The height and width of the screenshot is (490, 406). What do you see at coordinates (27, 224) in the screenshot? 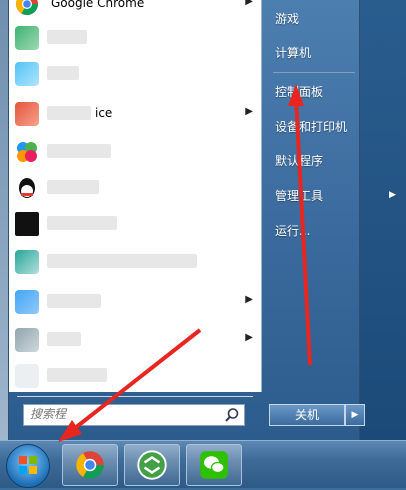
I see `terminal-icon` at bounding box center [27, 224].